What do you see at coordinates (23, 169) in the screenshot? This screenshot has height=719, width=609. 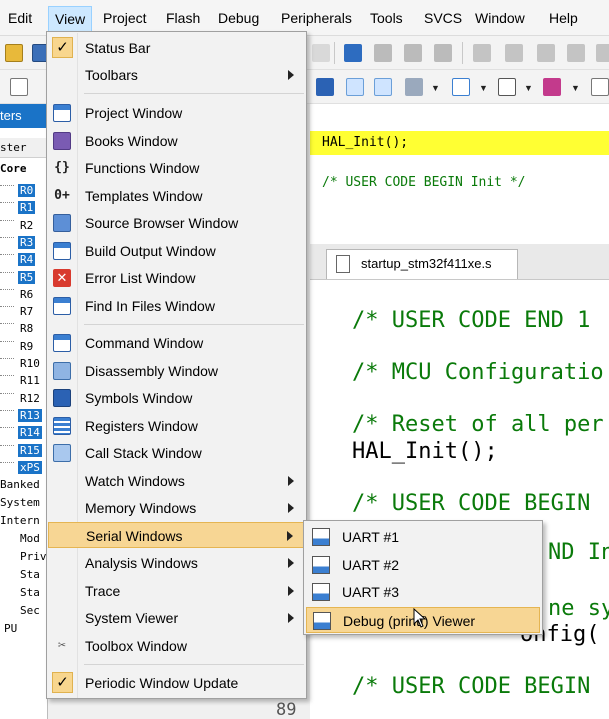 I see `core-group-label: Core` at bounding box center [23, 169].